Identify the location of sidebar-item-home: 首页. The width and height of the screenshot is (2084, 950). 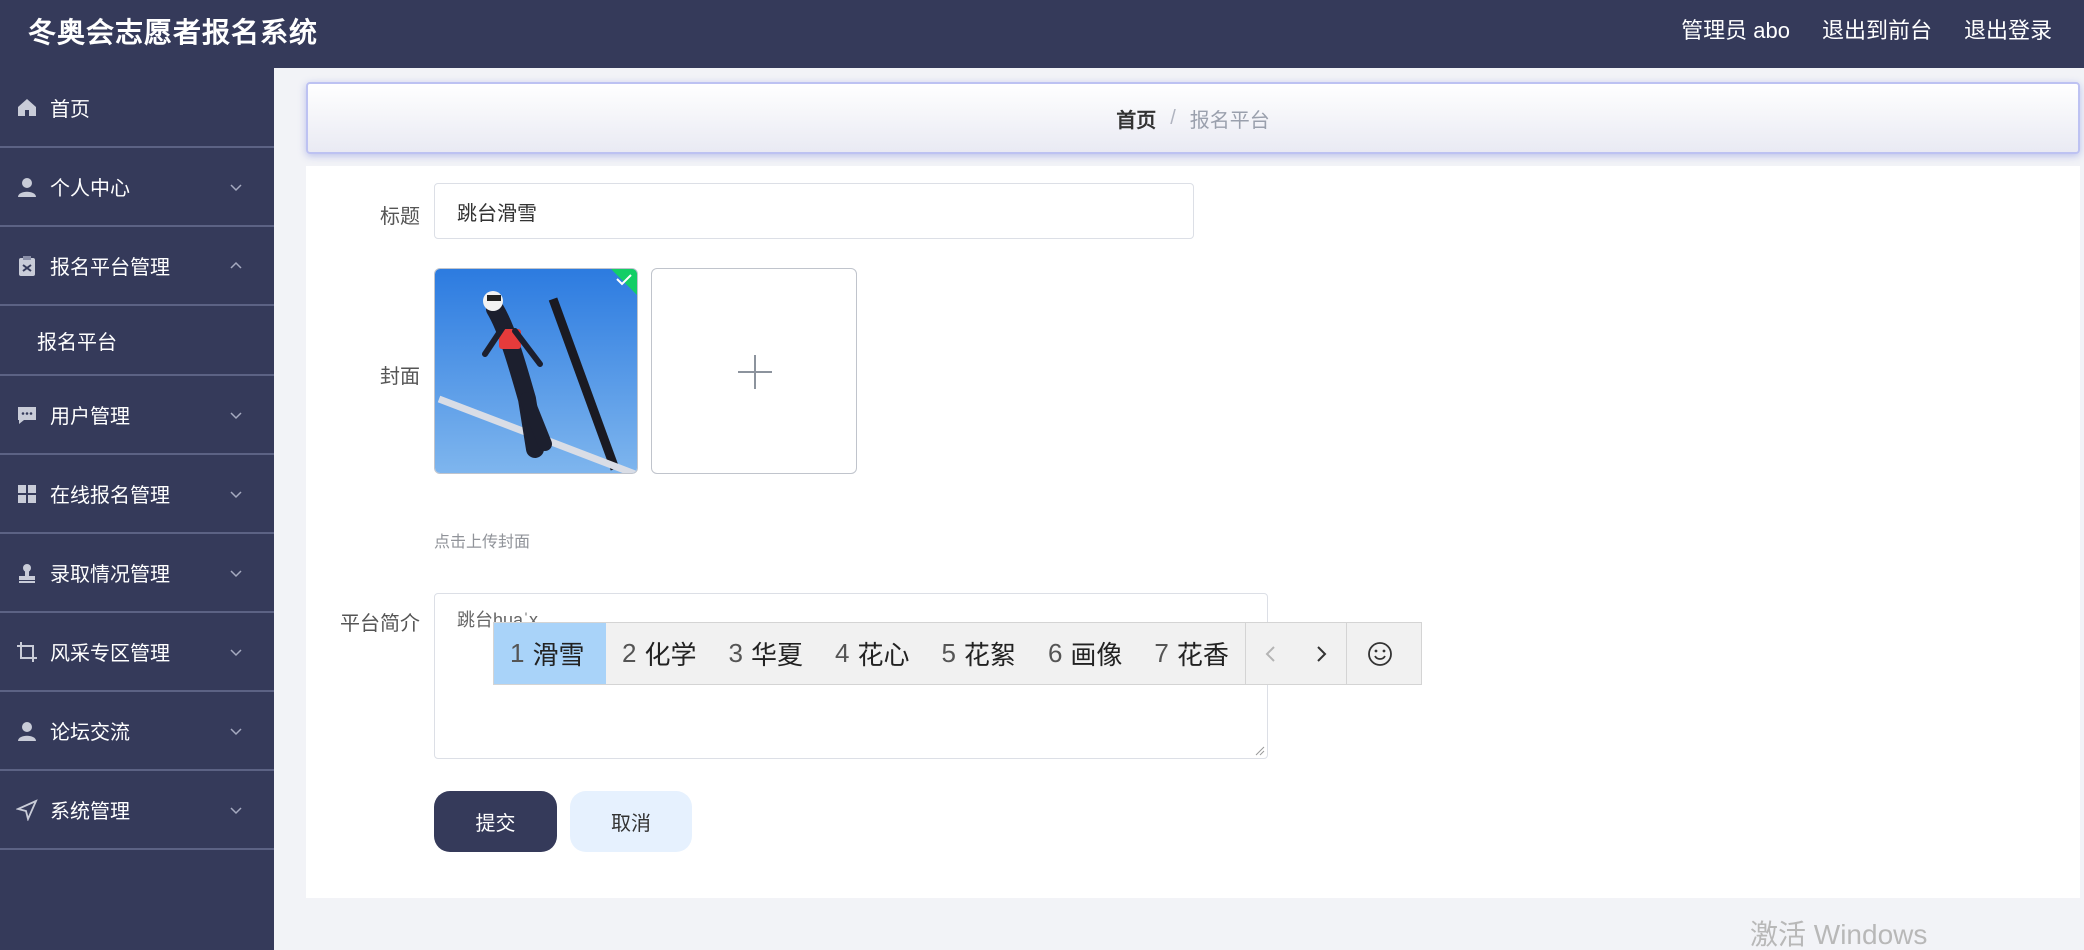
(137, 108).